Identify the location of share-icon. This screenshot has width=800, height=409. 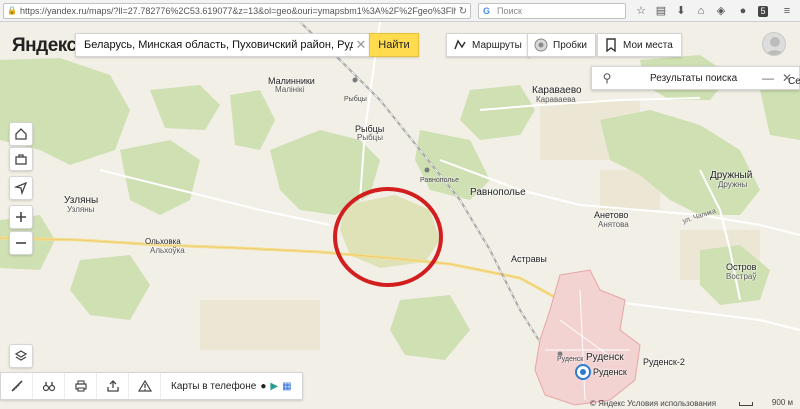
(112, 386).